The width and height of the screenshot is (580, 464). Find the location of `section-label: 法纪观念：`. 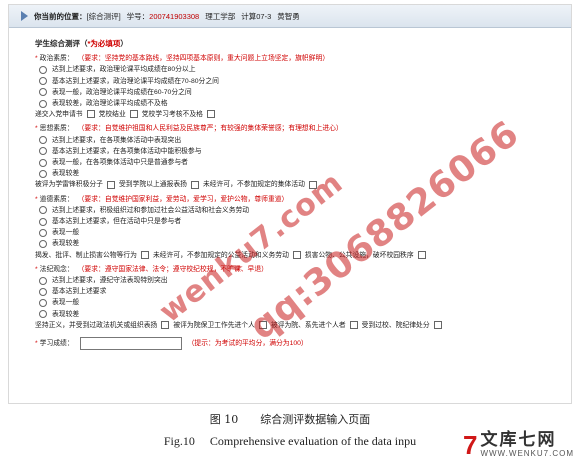

section-label: 法纪观念： is located at coordinates (56, 269).